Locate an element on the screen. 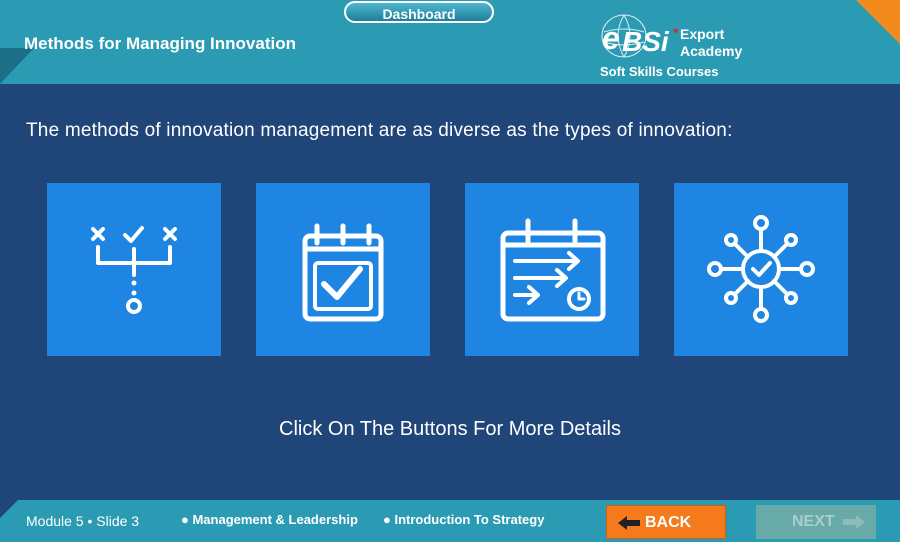  breadcrumb-management: ● Management & Leadership is located at coordinates (269, 519).